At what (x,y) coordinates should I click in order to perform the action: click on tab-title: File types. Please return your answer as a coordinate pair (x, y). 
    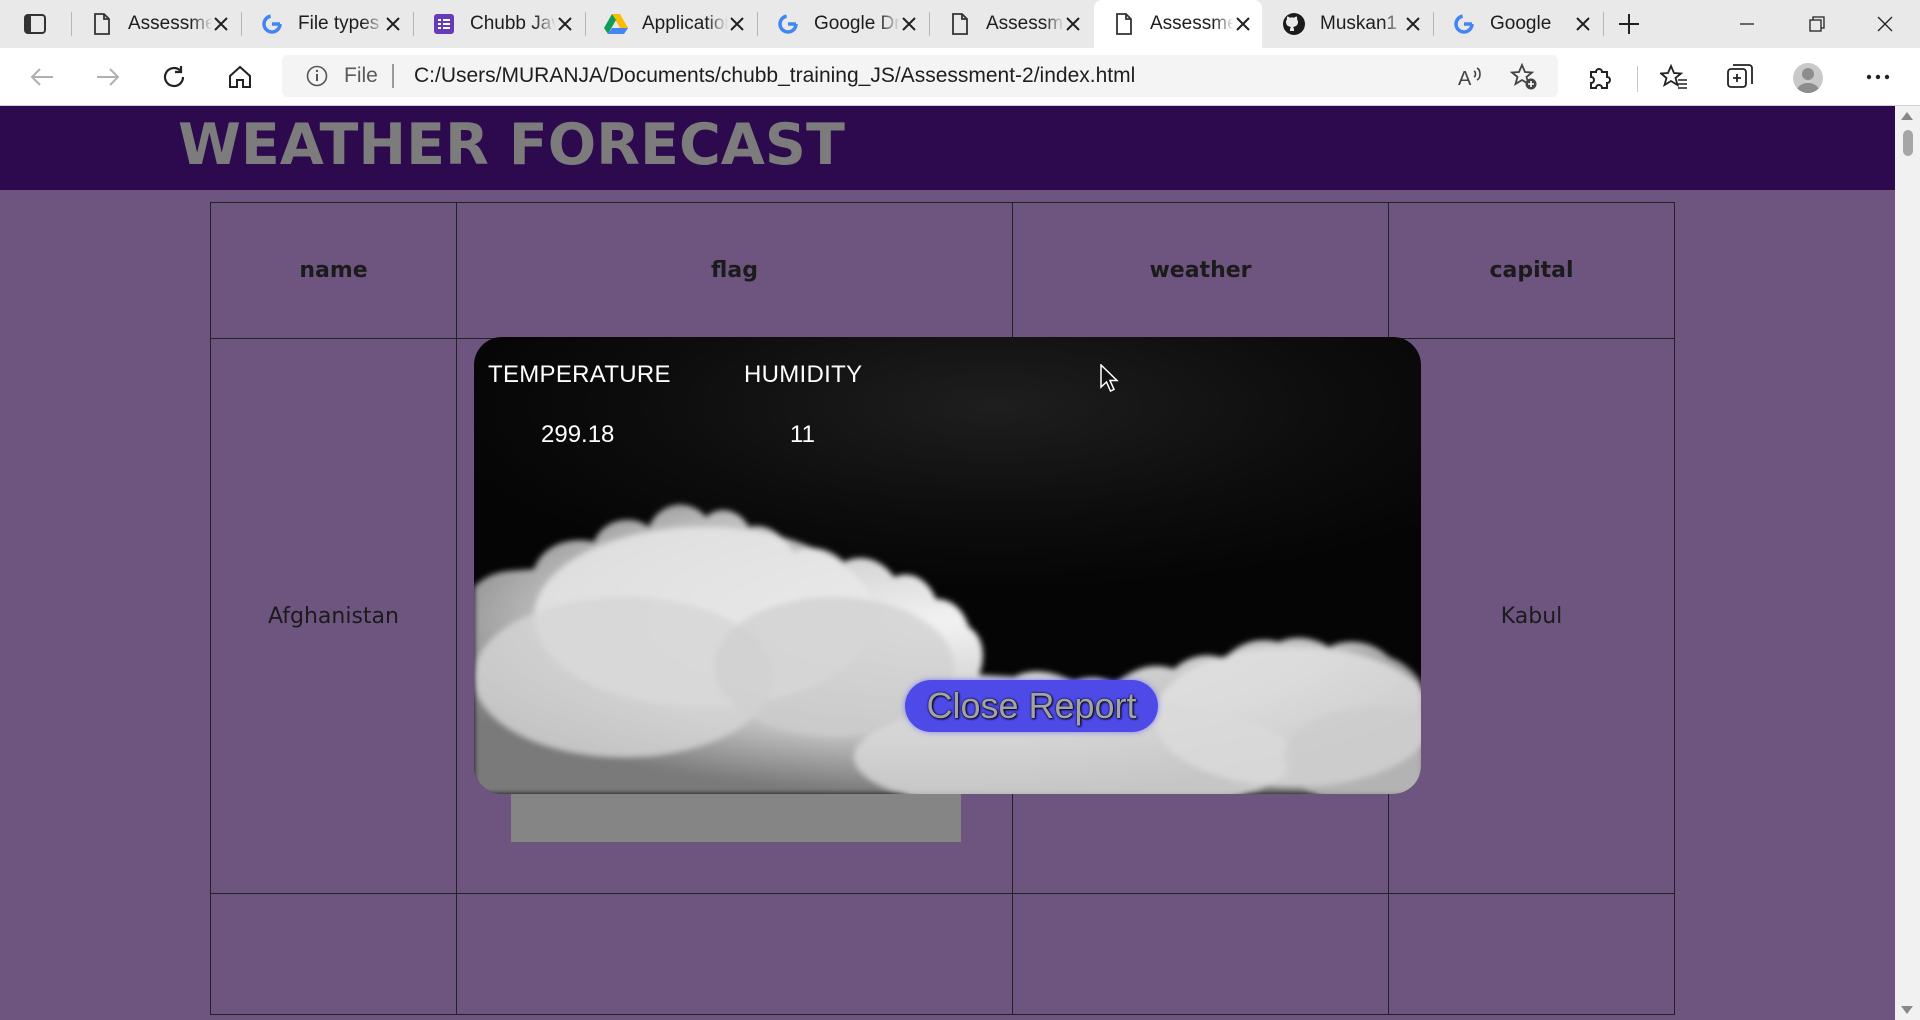
    Looking at the image, I should click on (339, 23).